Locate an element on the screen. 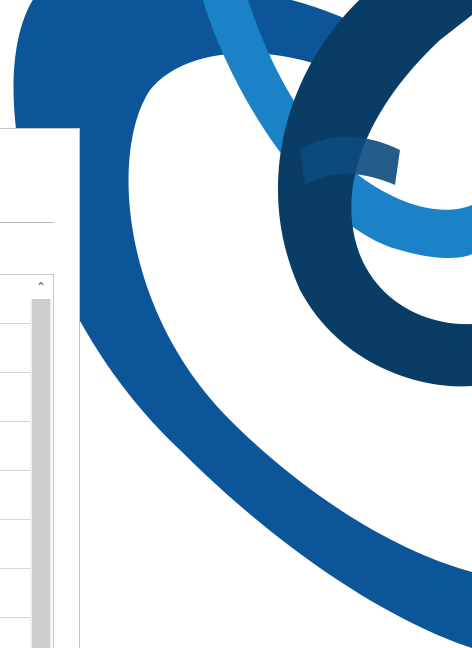  item-list: ⌃ is located at coordinates (27, 461).